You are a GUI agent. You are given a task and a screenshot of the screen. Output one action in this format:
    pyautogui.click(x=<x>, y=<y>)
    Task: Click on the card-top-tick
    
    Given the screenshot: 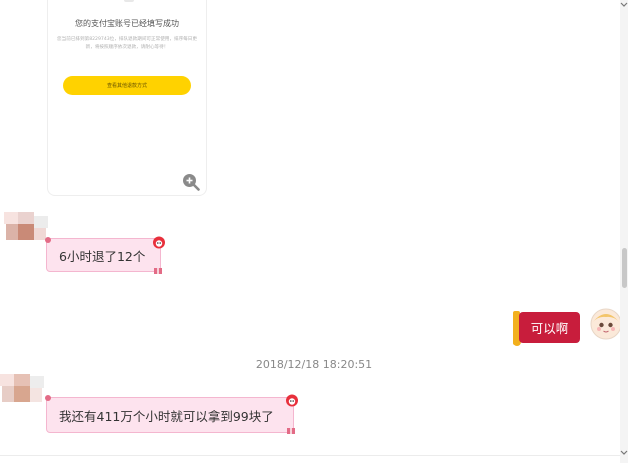 What is the action you would take?
    pyautogui.click(x=129, y=1)
    